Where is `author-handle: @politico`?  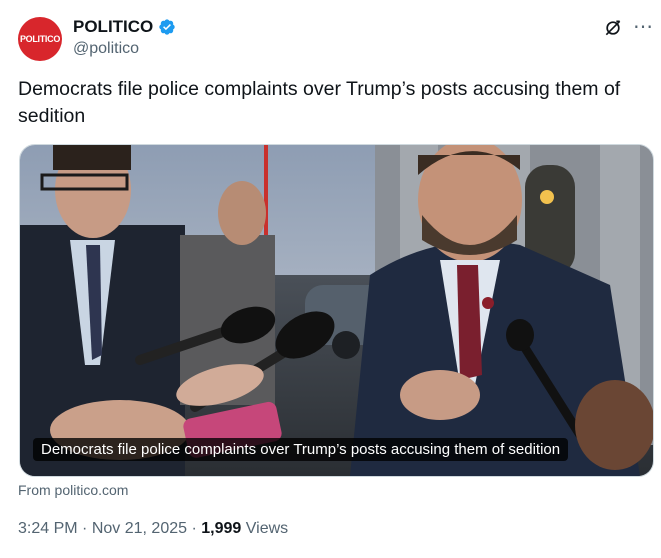 author-handle: @politico is located at coordinates (106, 49).